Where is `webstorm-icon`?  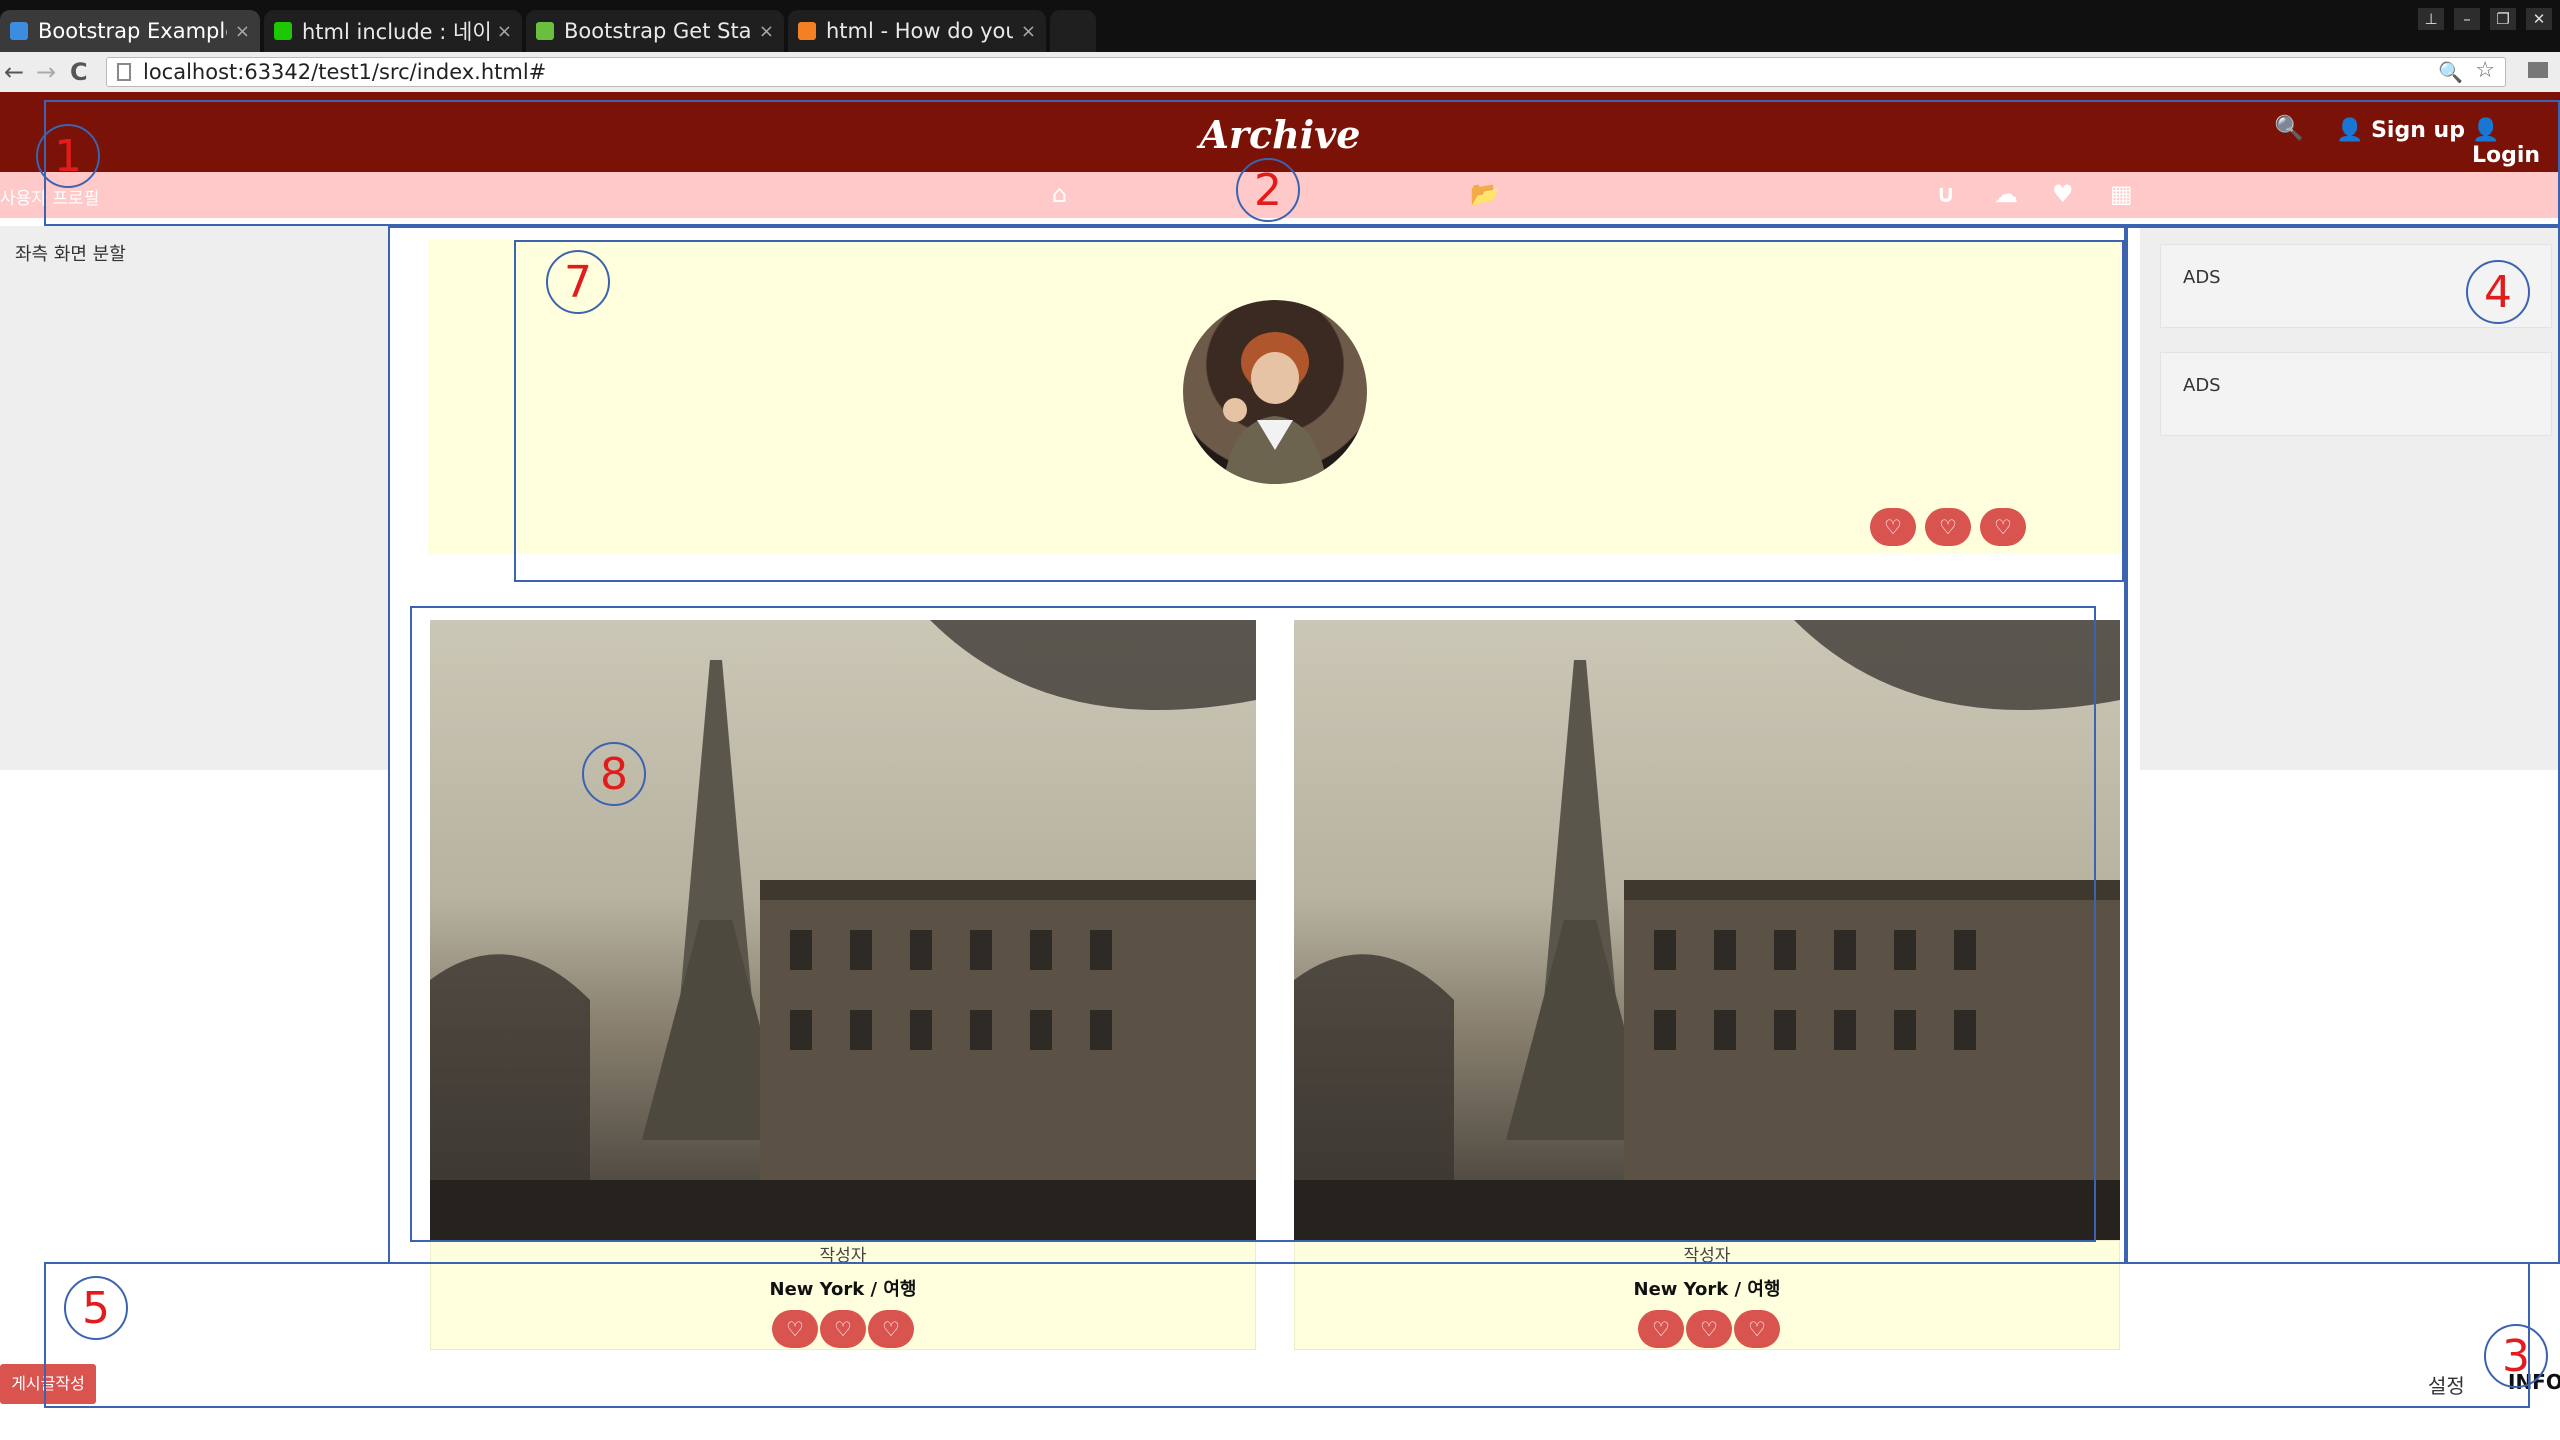
webstorm-icon is located at coordinates (19, 31).